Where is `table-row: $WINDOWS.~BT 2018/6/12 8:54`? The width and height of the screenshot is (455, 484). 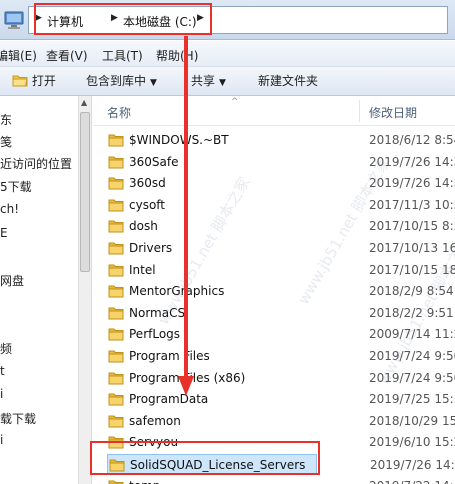
table-row: $WINDOWS.~BT 2018/6/12 8:54 is located at coordinates (274, 140).